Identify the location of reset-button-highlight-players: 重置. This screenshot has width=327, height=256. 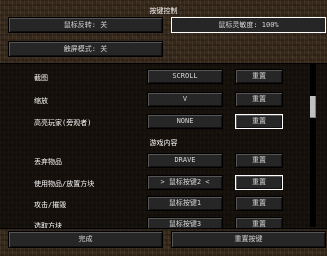
(259, 121).